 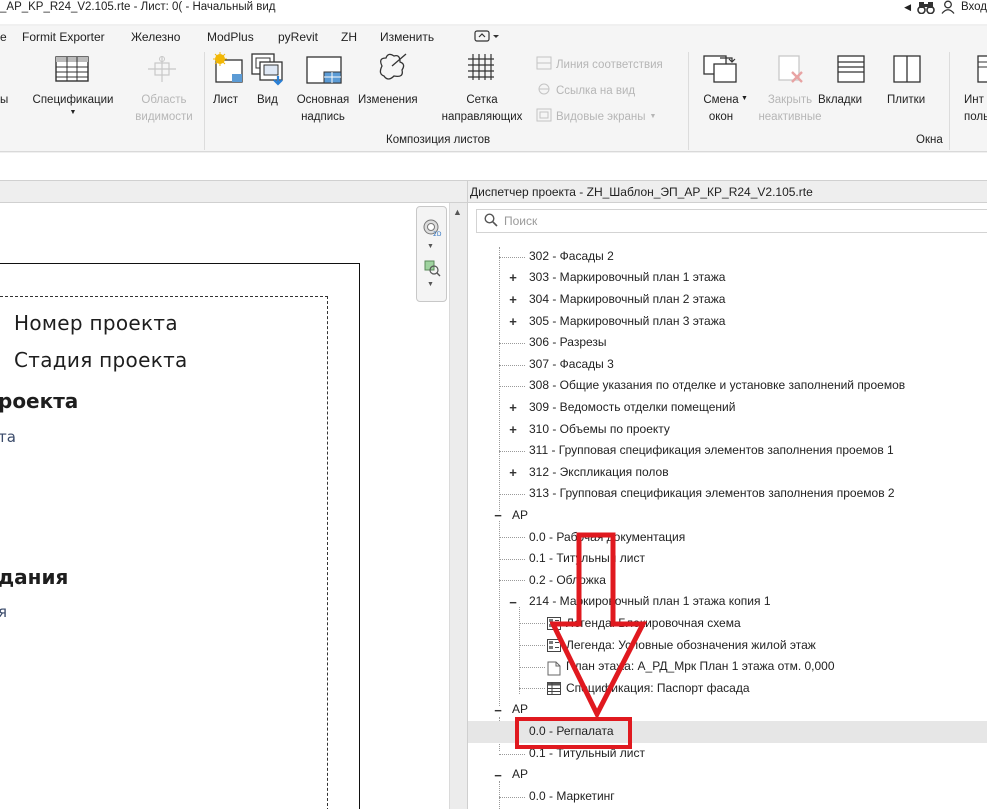 I want to click on annotation-arrow-icon, so click(x=599, y=625).